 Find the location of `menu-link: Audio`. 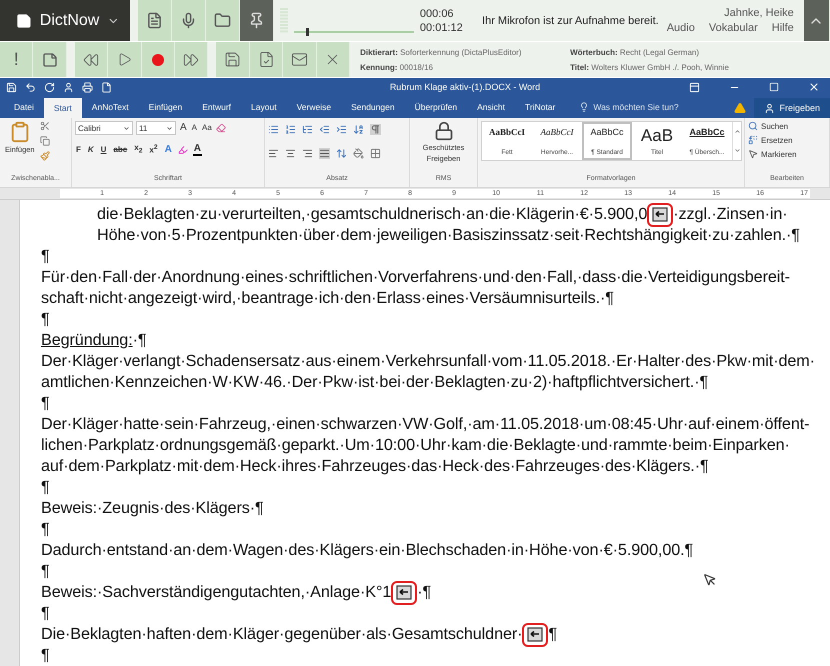

menu-link: Audio is located at coordinates (680, 28).